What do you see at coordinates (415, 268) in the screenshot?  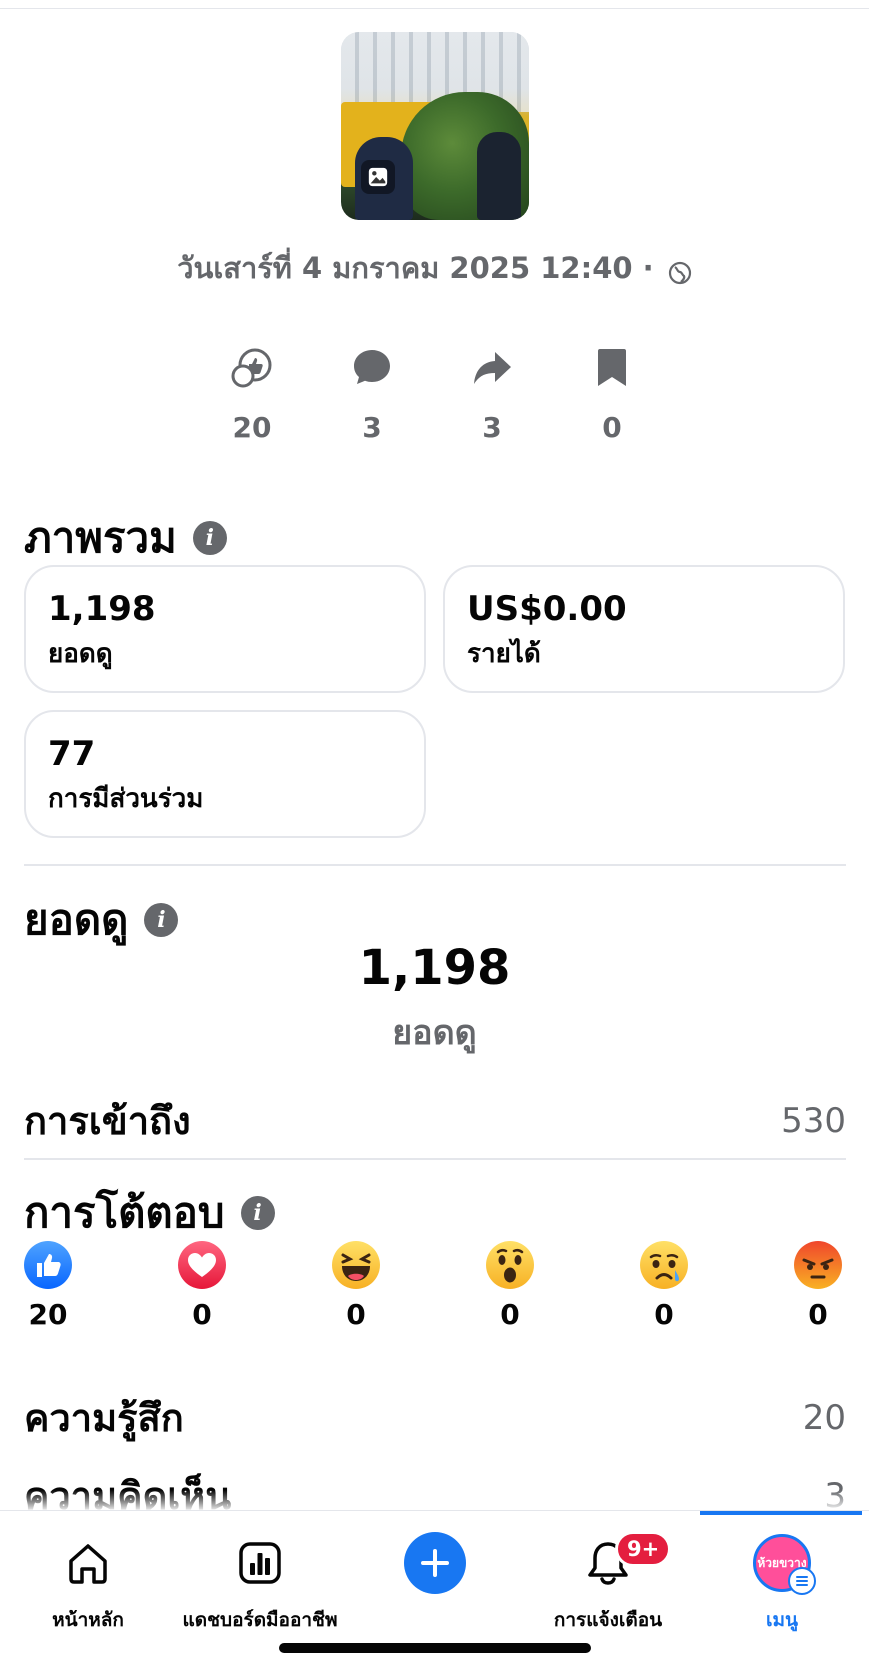 I see `post-date-text: วันเสาร์ที่ 4 มกราคม 2025 12:40 ·` at bounding box center [415, 268].